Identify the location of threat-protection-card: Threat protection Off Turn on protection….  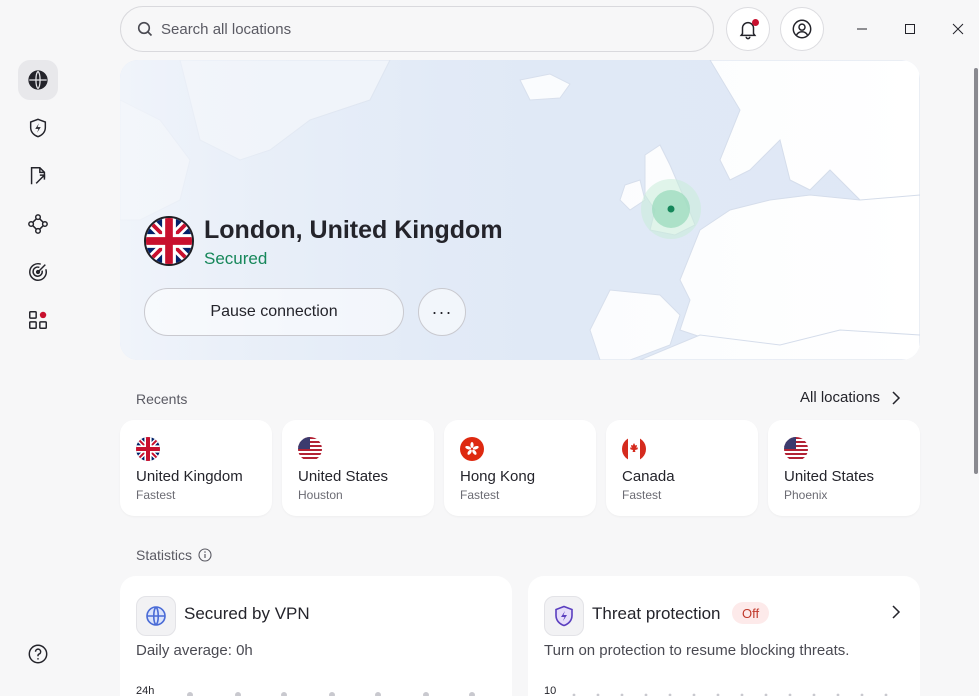
(724, 636).